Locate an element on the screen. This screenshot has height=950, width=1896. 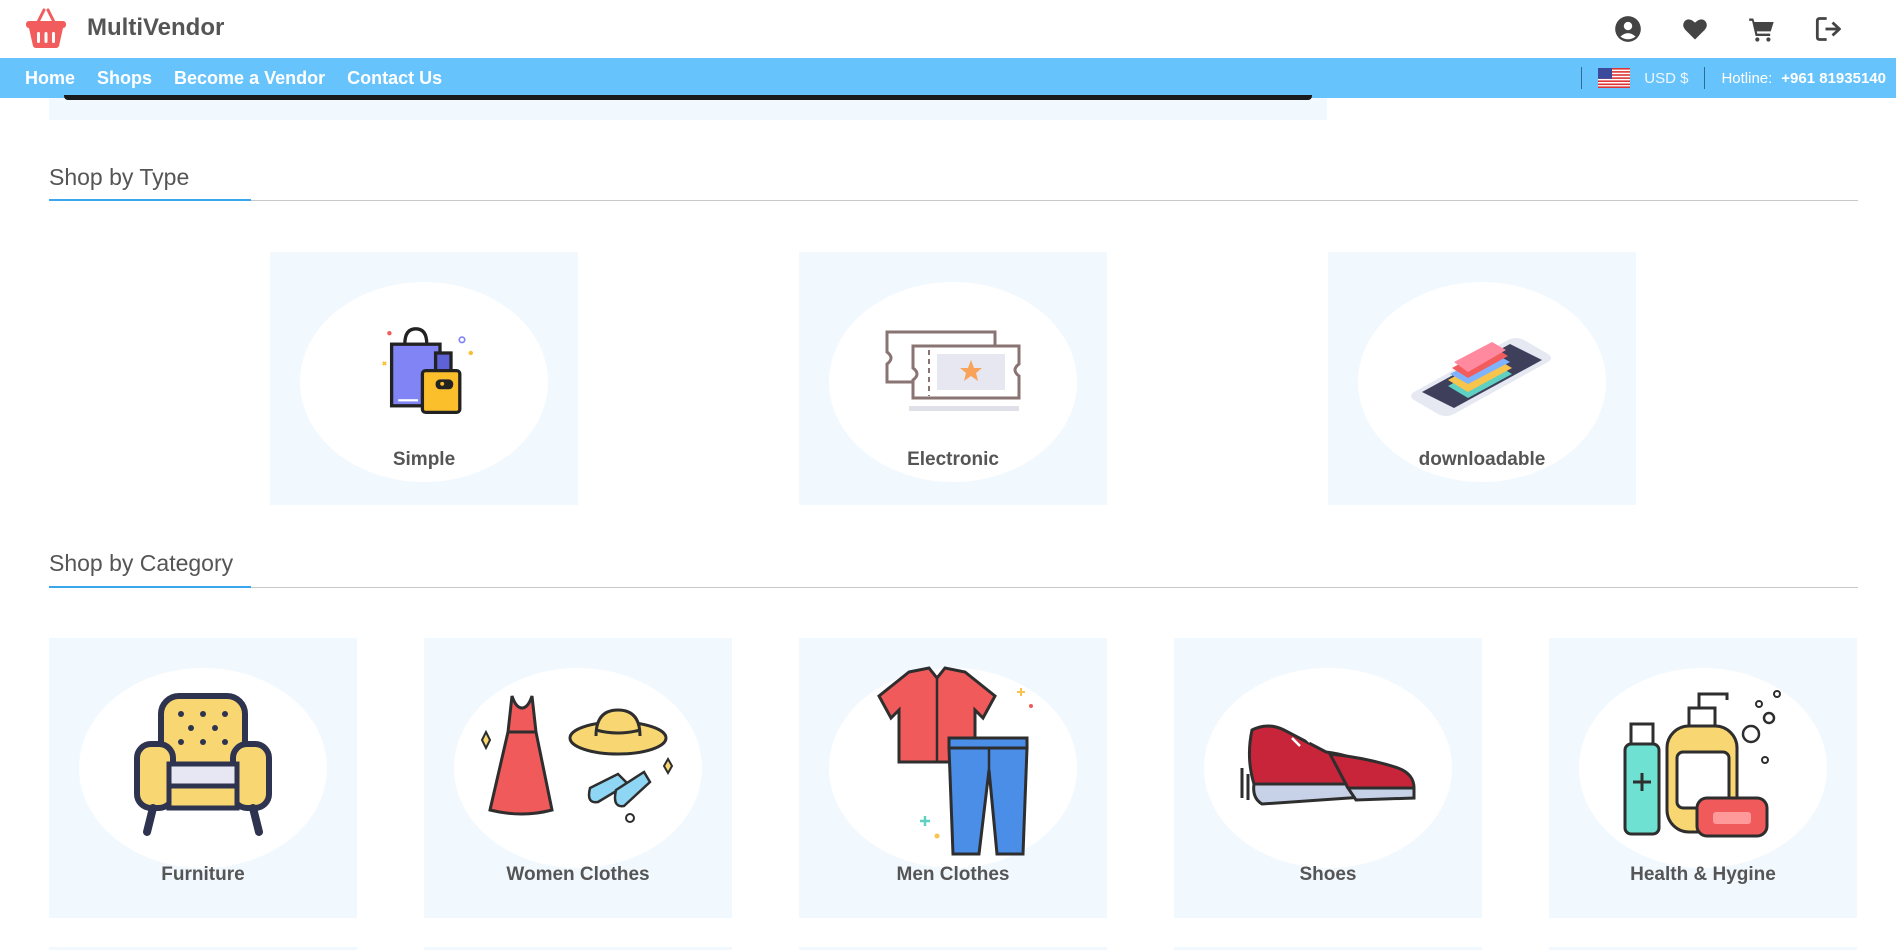
card-label: Shoes is located at coordinates (1328, 874).